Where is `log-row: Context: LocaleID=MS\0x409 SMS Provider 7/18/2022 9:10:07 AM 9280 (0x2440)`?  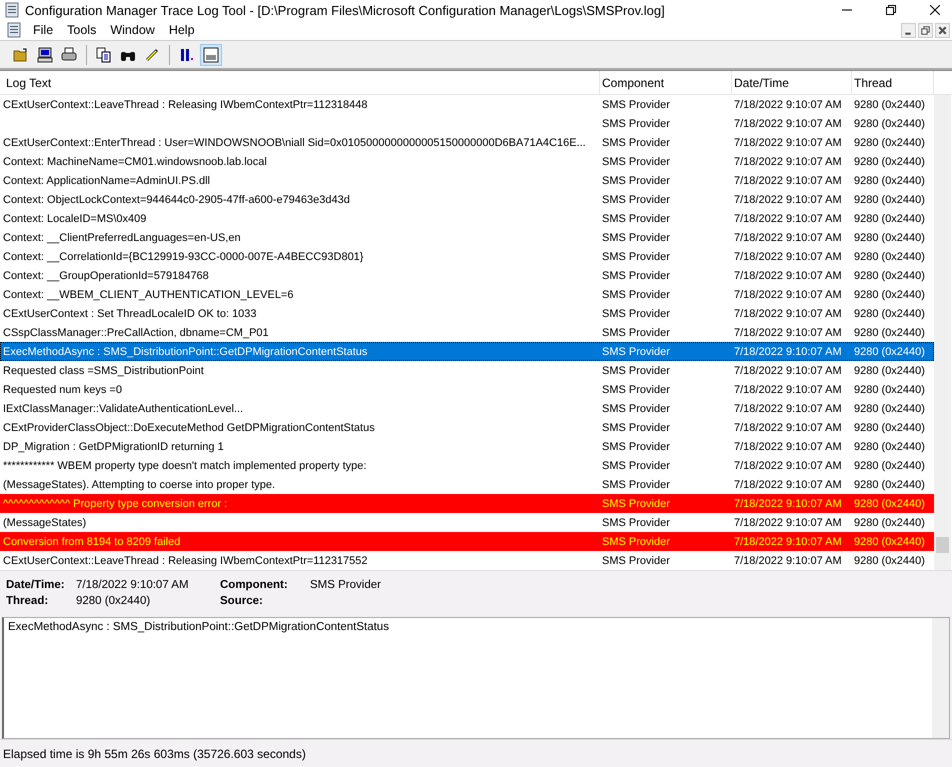
log-row: Context: LocaleID=MS\0x409 SMS Provider 7/18/2022 9:10:07 AM 9280 (0x2440) is located at coordinates (467, 218).